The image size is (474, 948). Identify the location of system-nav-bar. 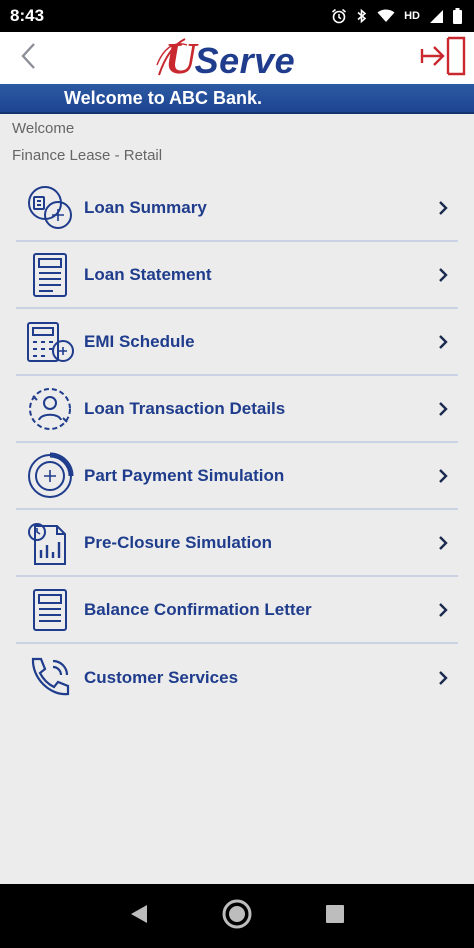
(237, 916).